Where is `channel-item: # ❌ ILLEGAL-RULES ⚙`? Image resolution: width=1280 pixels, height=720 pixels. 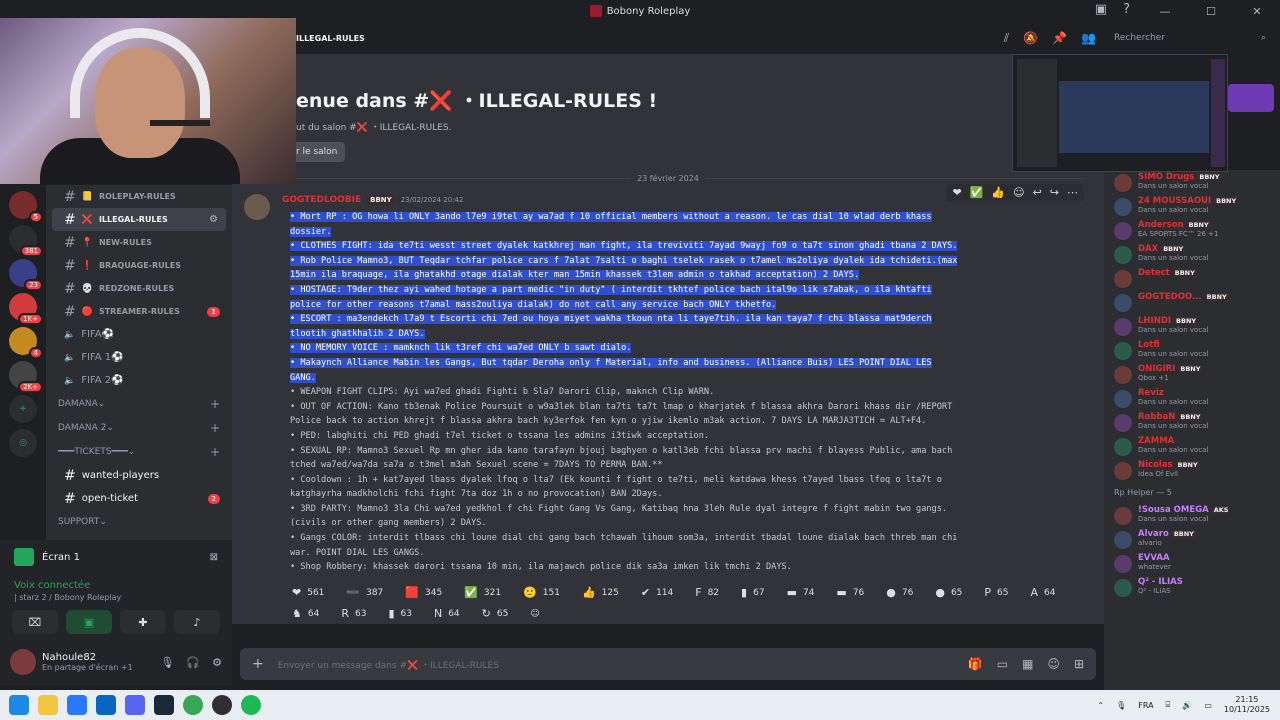 channel-item: # ❌ ILLEGAL-RULES ⚙ is located at coordinates (139, 219).